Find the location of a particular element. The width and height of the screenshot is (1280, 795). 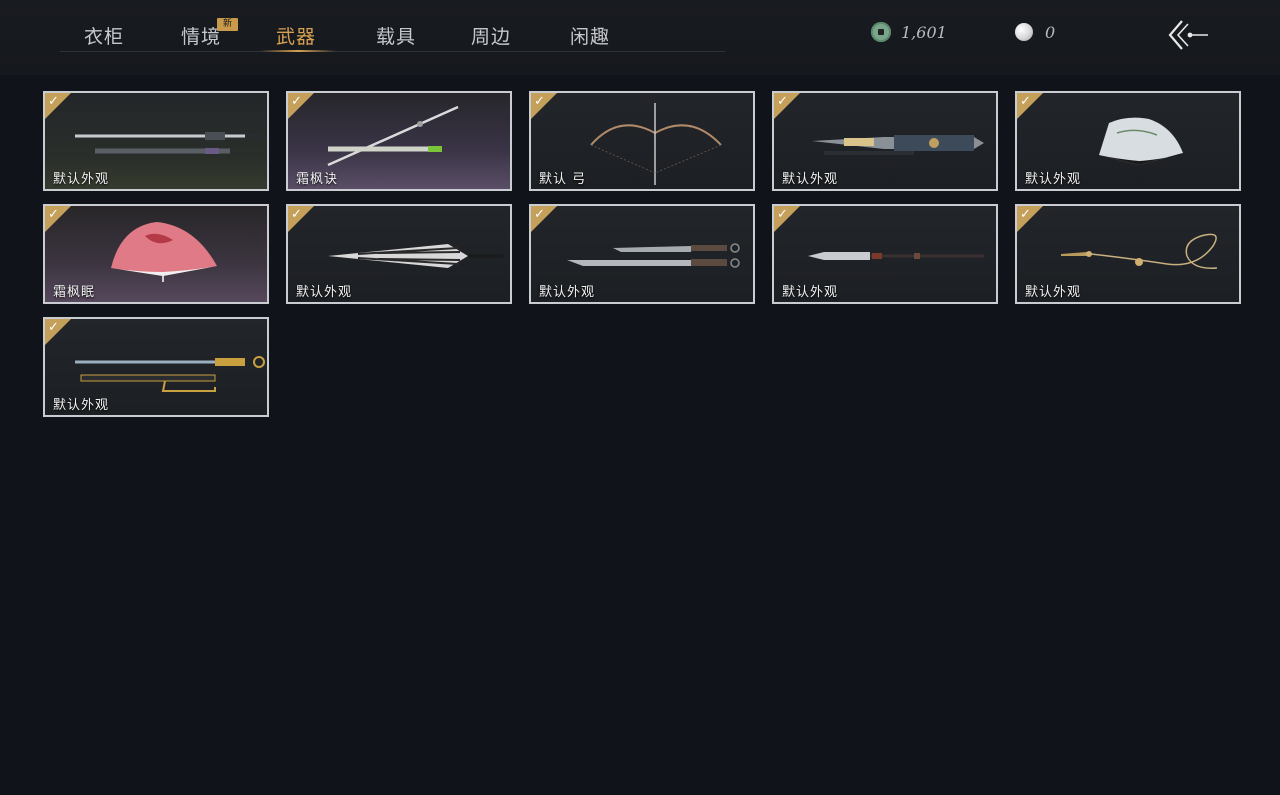

pearl-icon is located at coordinates (1024, 32).